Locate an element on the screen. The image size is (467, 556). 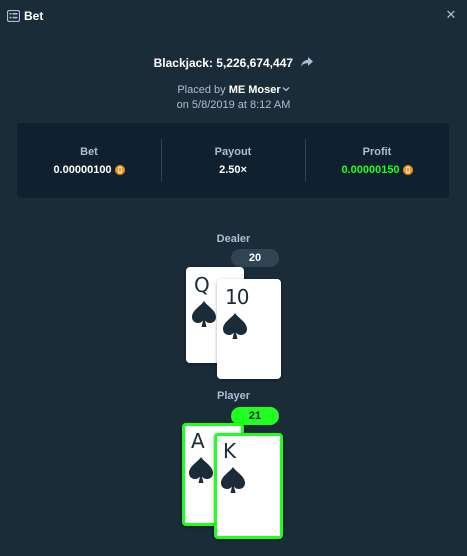
profit-value-row: 0.00000150 is located at coordinates (377, 169).